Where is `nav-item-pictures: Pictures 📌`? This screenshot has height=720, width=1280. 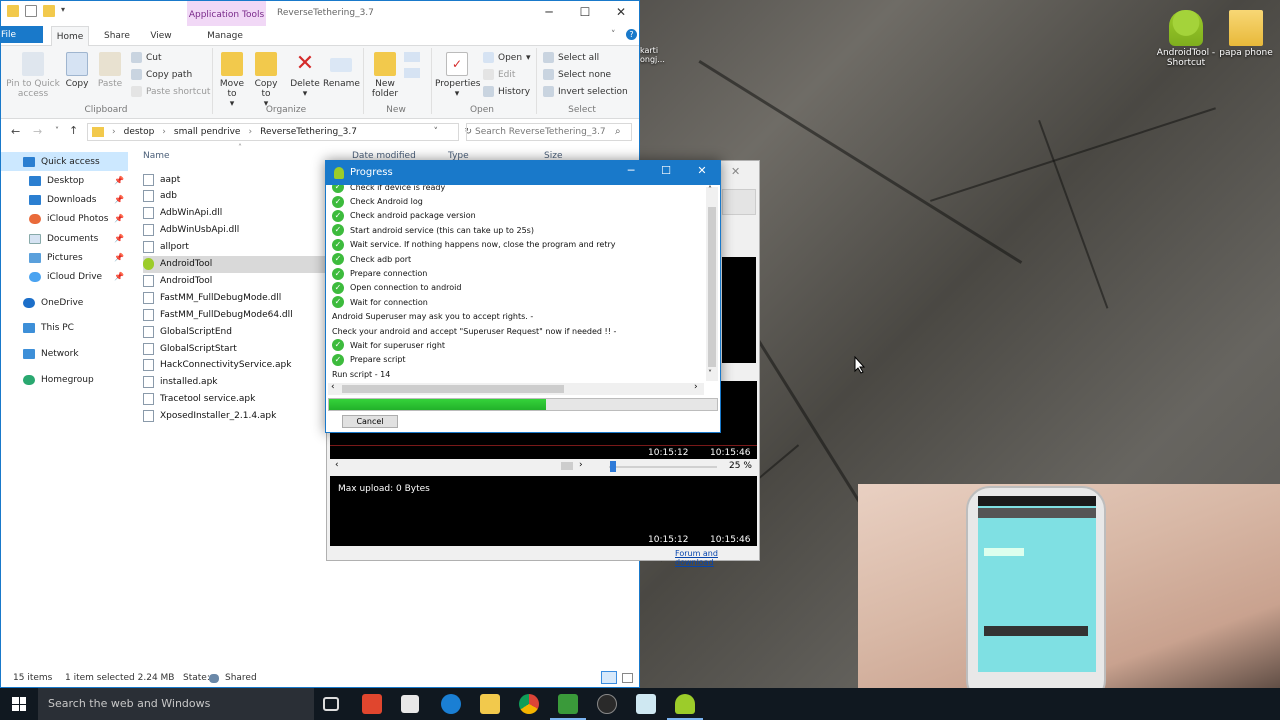 nav-item-pictures: Pictures 📌 is located at coordinates (64, 257).